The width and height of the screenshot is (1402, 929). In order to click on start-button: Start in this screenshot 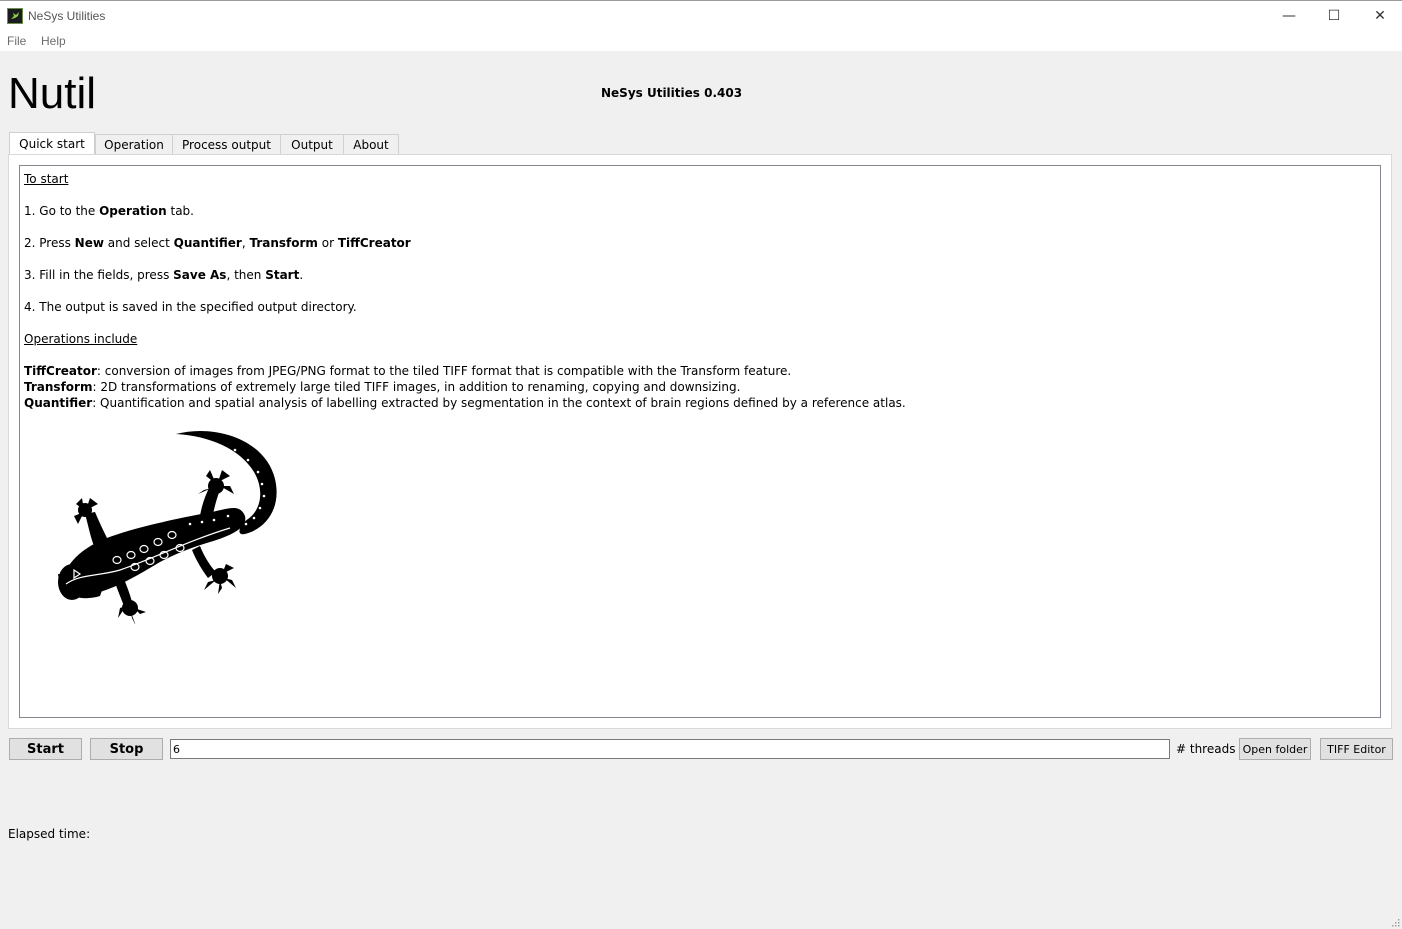, I will do `click(45, 749)`.